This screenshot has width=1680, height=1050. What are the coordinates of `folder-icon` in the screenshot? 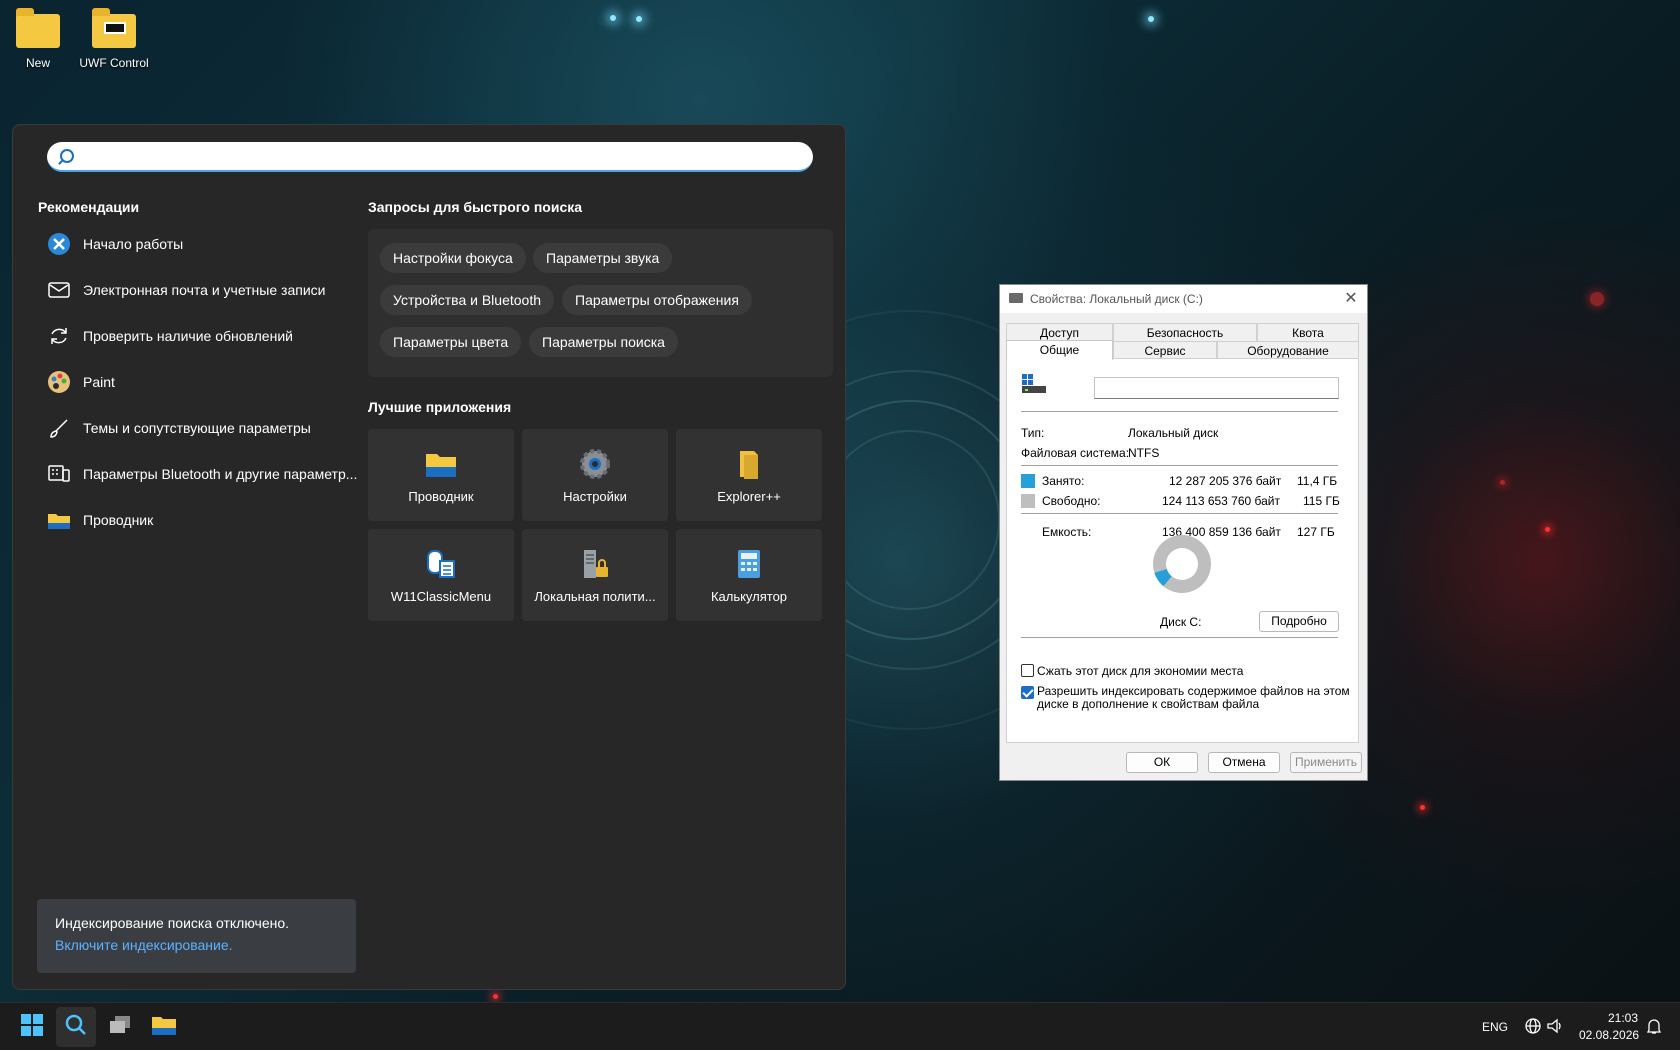 It's located at (441, 464).